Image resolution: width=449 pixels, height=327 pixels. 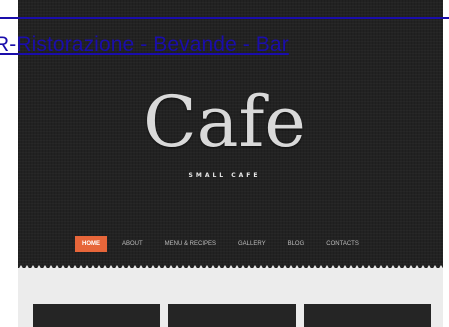 I want to click on torn-edge-divider, so click(x=230, y=266).